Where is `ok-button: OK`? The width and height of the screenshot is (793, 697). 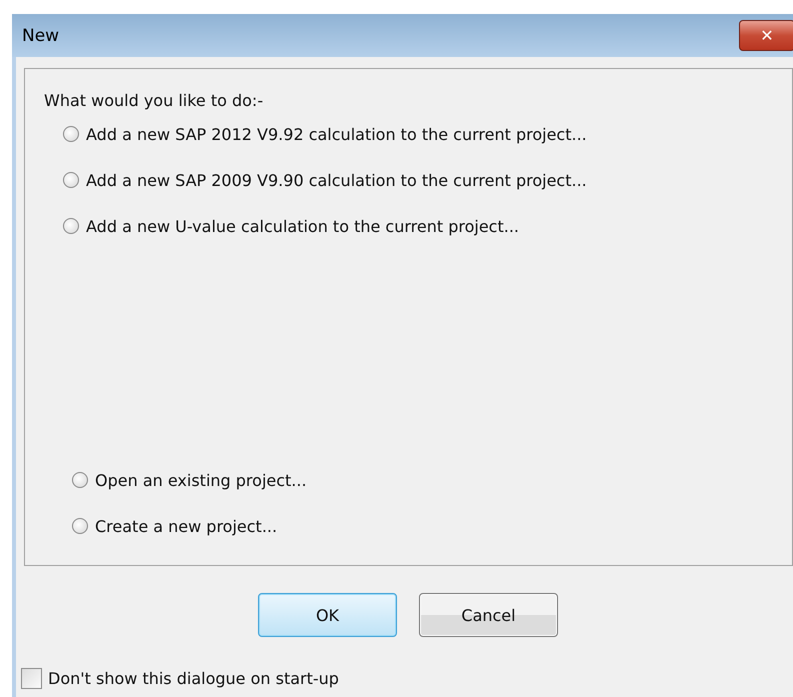 ok-button: OK is located at coordinates (327, 615).